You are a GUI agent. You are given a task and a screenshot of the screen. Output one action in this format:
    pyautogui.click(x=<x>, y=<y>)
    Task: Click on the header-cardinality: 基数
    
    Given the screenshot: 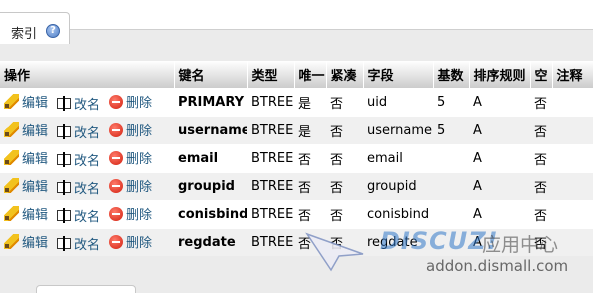 What is the action you would take?
    pyautogui.click(x=451, y=74)
    